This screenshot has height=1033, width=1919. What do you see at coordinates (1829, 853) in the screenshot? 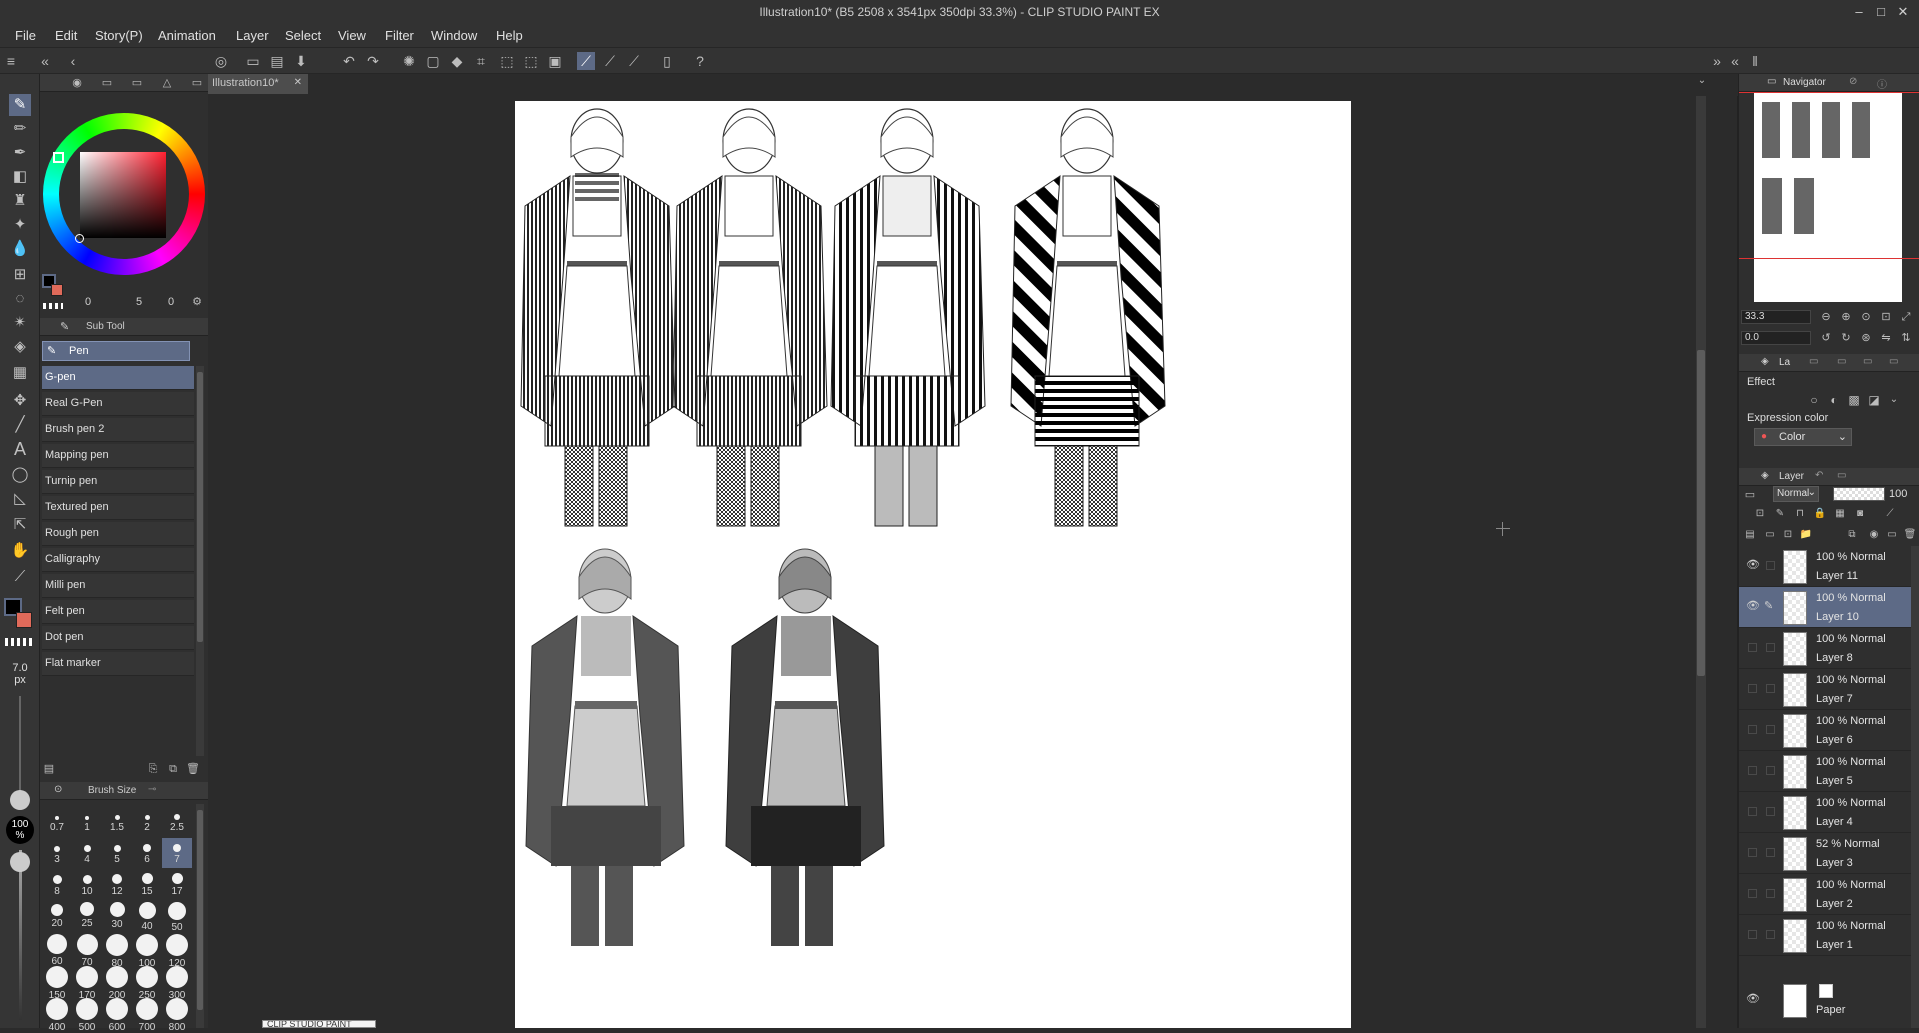
I see `layer-row: 52 % Normal Layer 3` at bounding box center [1829, 853].